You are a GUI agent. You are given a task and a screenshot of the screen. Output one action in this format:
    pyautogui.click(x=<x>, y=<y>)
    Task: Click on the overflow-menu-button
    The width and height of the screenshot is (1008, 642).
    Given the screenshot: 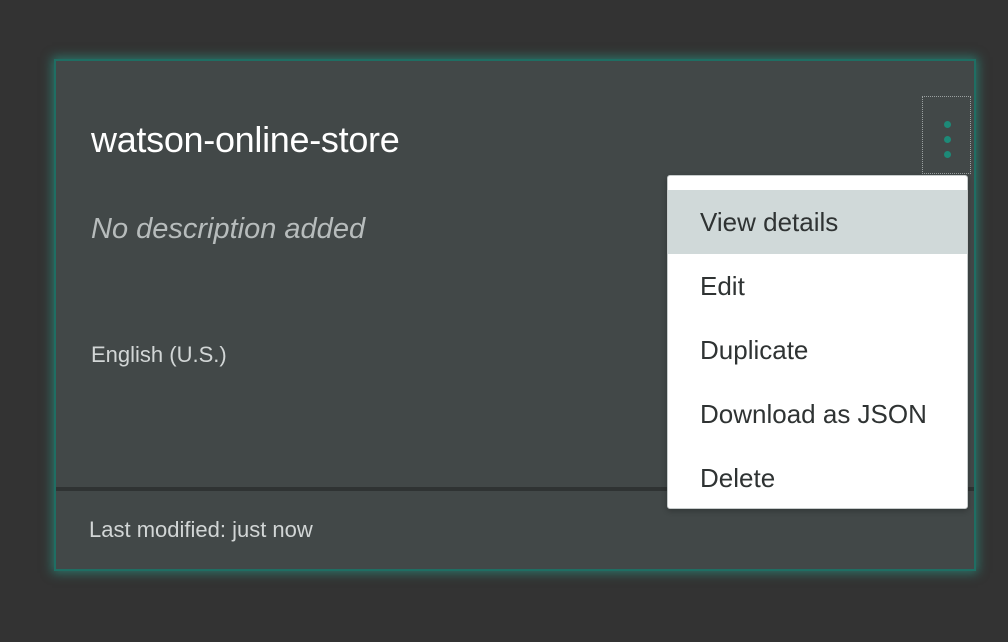 What is the action you would take?
    pyautogui.click(x=946, y=135)
    